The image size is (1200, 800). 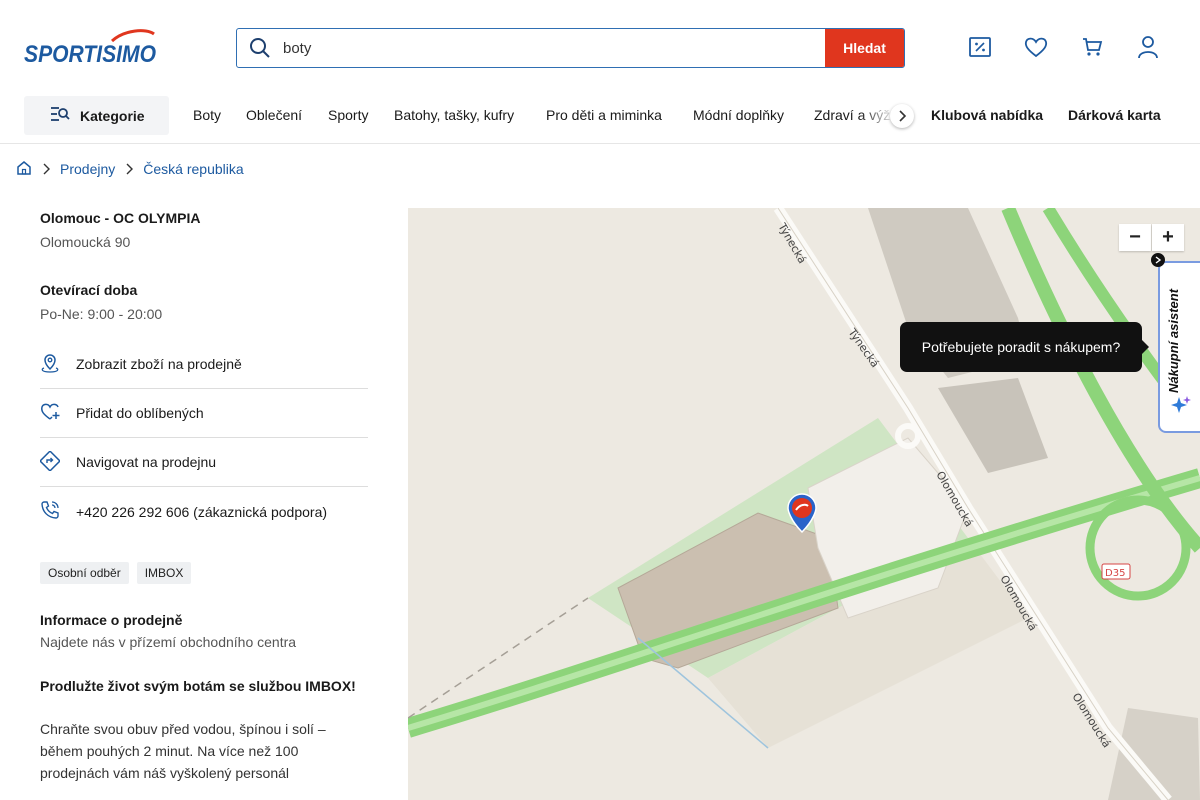 I want to click on add-favorite-label: Přidat do oblíbených, so click(x=140, y=413).